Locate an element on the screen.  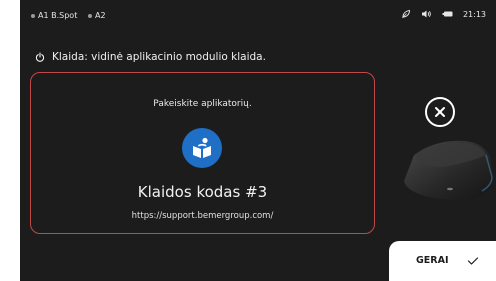
instruction-text: Pakeiskite aplikatorių. is located at coordinates (202, 104).